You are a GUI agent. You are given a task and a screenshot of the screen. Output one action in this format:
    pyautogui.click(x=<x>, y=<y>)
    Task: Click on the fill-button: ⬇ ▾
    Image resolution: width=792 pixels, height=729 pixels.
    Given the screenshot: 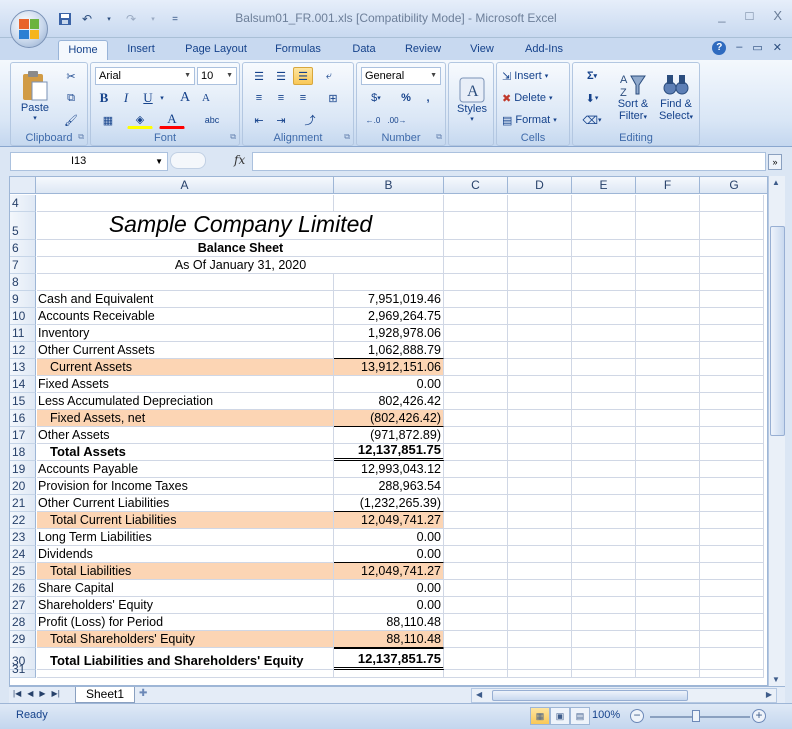 What is the action you would take?
    pyautogui.click(x=592, y=98)
    